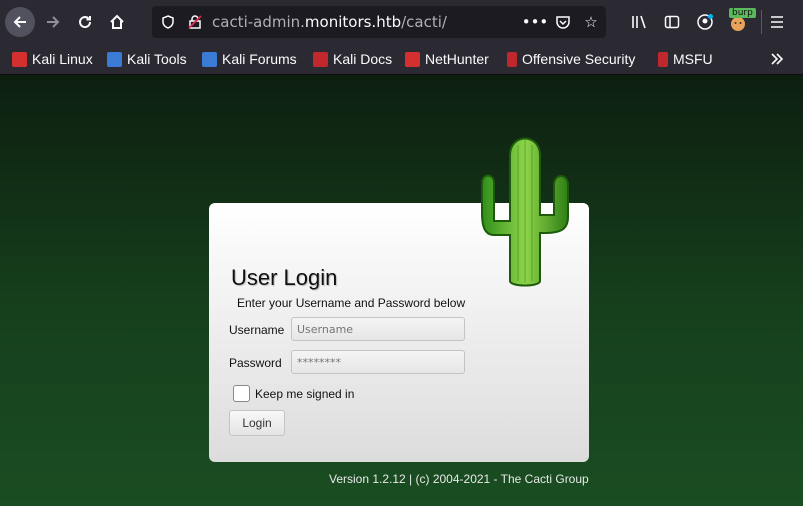 This screenshot has height=506, width=803. I want to click on more-actions-icon: •••, so click(535, 22).